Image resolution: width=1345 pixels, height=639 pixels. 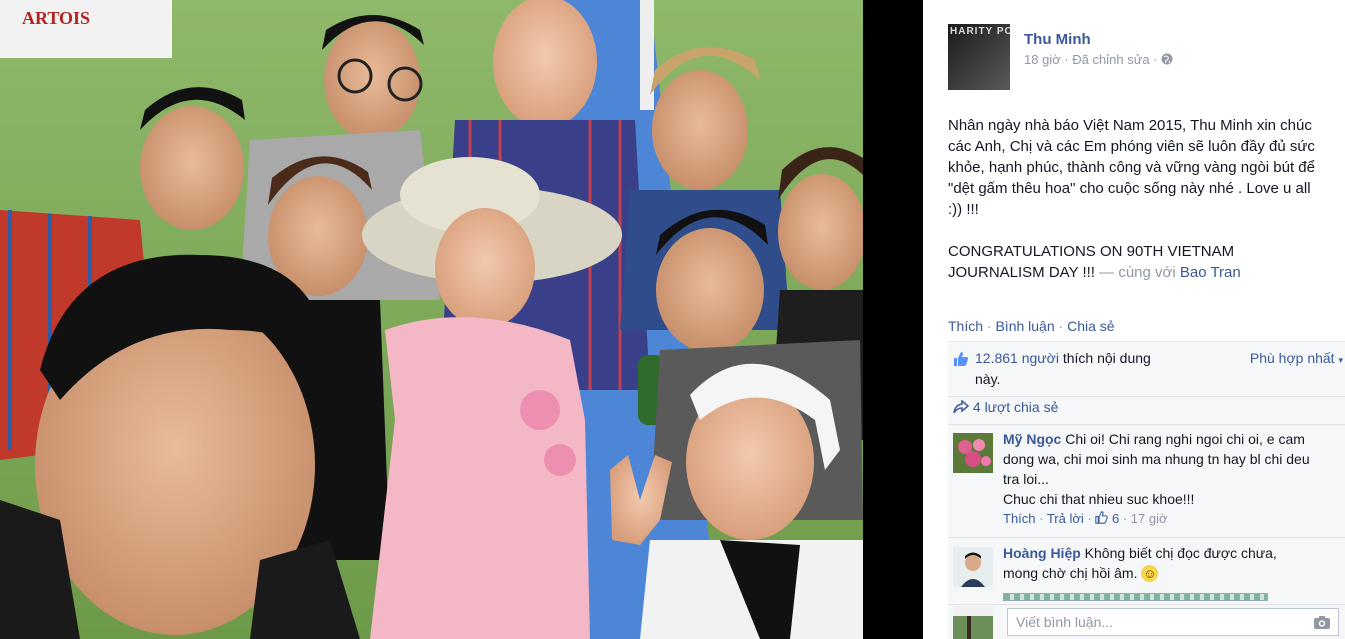 What do you see at coordinates (963, 209) in the screenshot?
I see `post-line: :)) !!!` at bounding box center [963, 209].